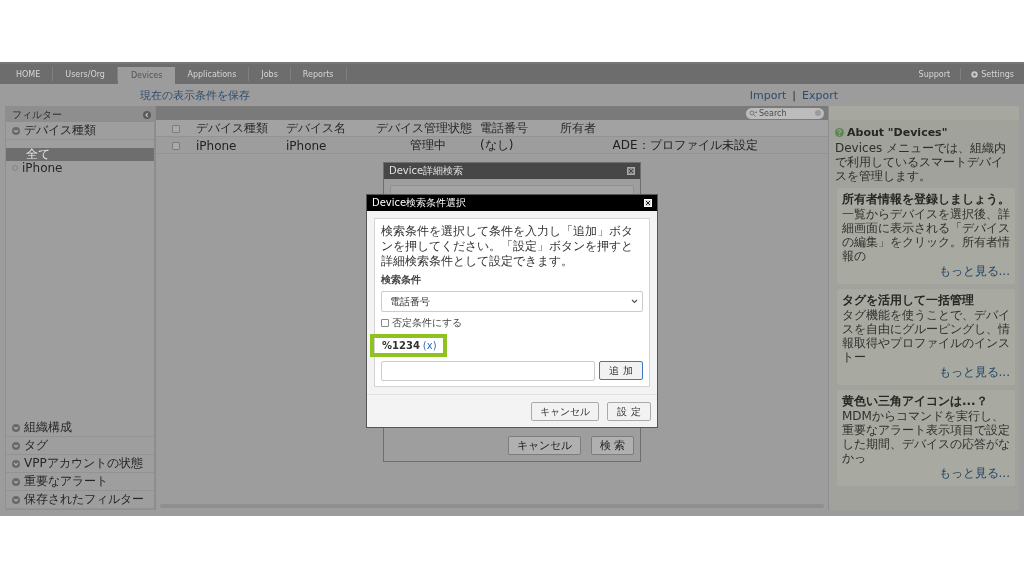 Image resolution: width=1024 pixels, height=576 pixels. What do you see at coordinates (926, 199) in the screenshot?
I see `tip-title: 所有者情報を登録しましょう。` at bounding box center [926, 199].